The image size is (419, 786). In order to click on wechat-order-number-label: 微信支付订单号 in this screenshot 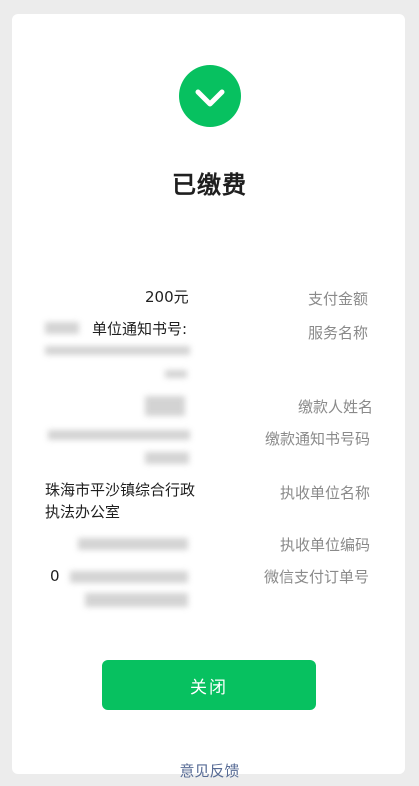, I will do `click(317, 577)`.